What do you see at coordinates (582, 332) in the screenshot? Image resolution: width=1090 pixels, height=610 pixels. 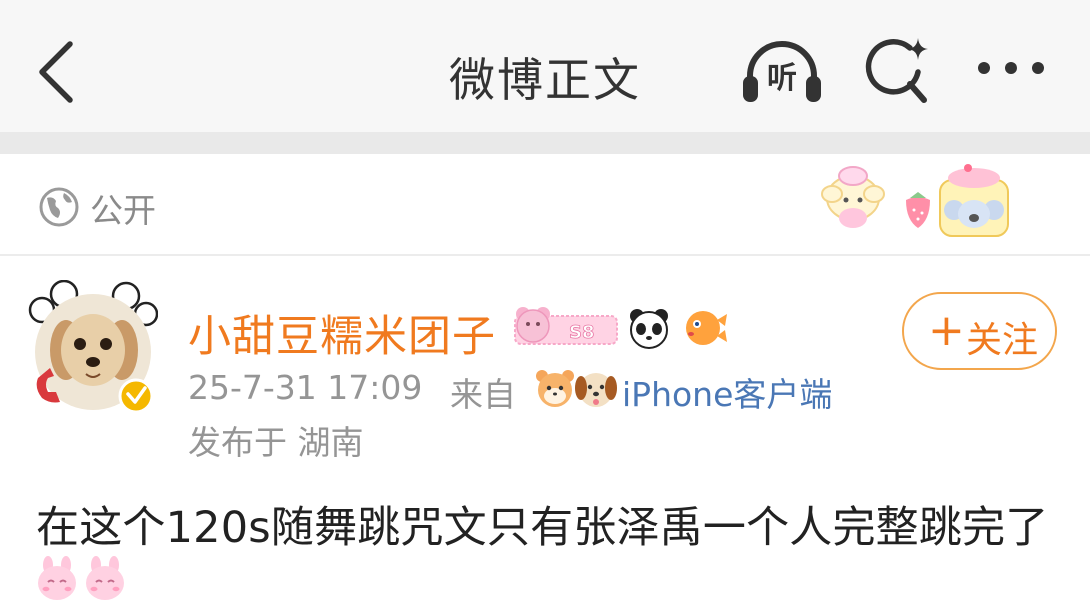 I see `badge-level-text: S8` at bounding box center [582, 332].